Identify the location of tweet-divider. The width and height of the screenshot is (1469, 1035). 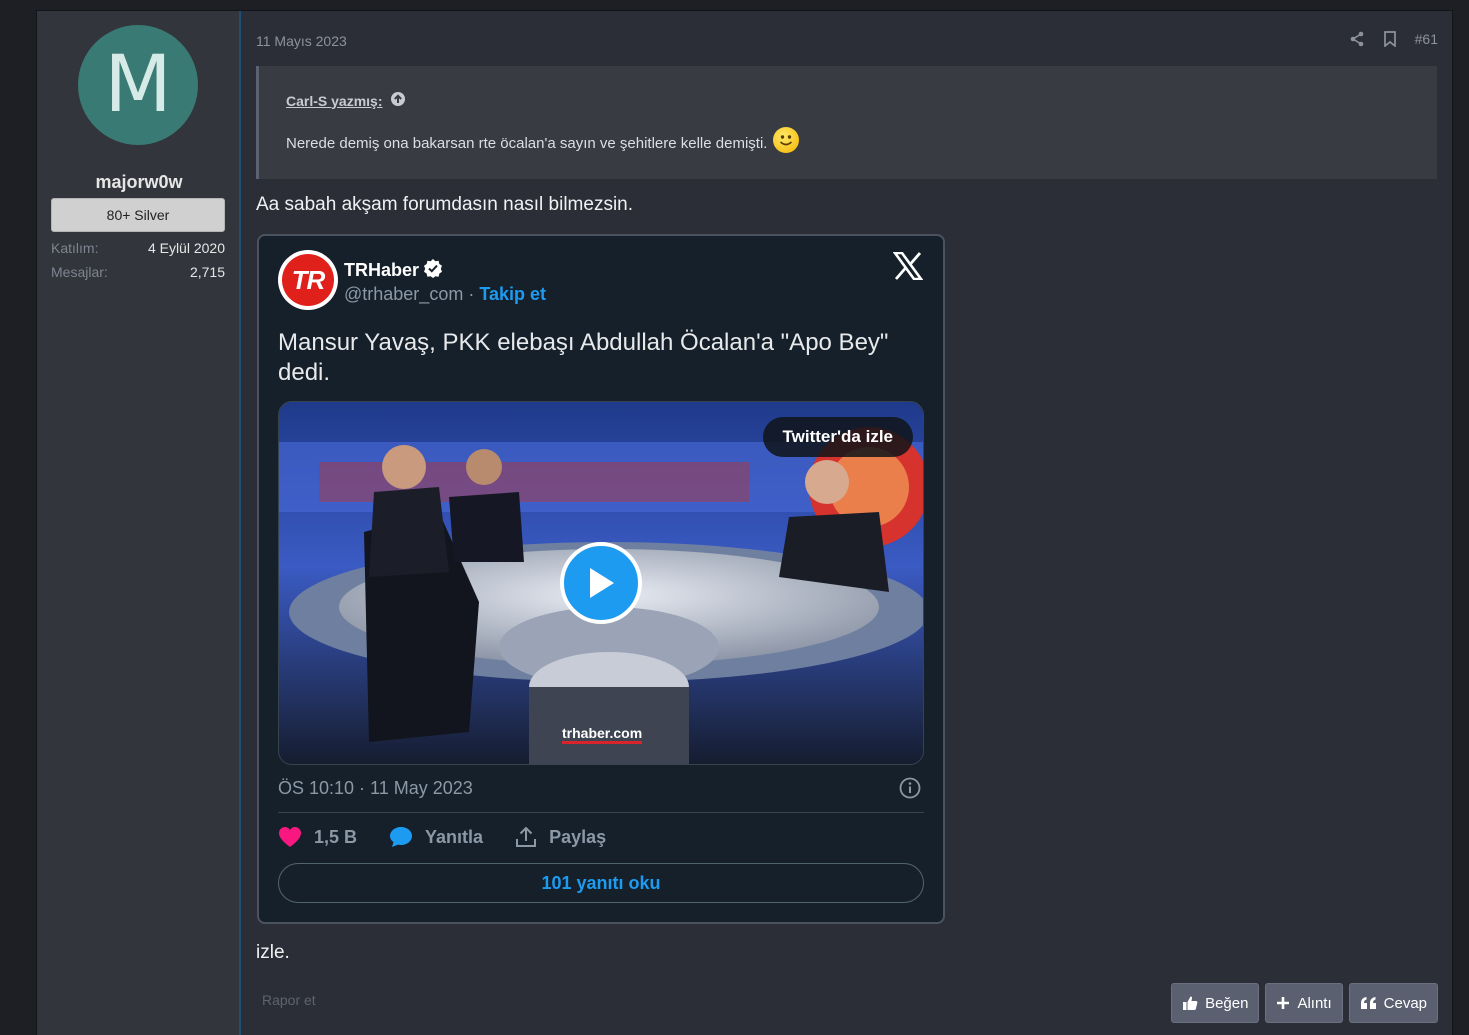
(601, 812).